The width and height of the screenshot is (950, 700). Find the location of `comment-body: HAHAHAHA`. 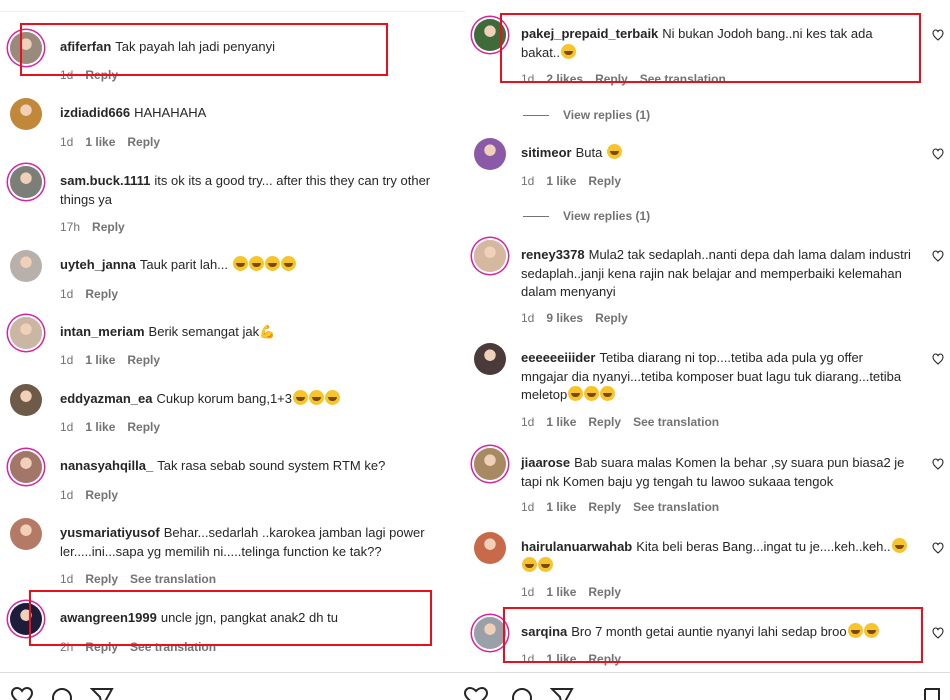

comment-body: HAHAHAHA is located at coordinates (170, 112).